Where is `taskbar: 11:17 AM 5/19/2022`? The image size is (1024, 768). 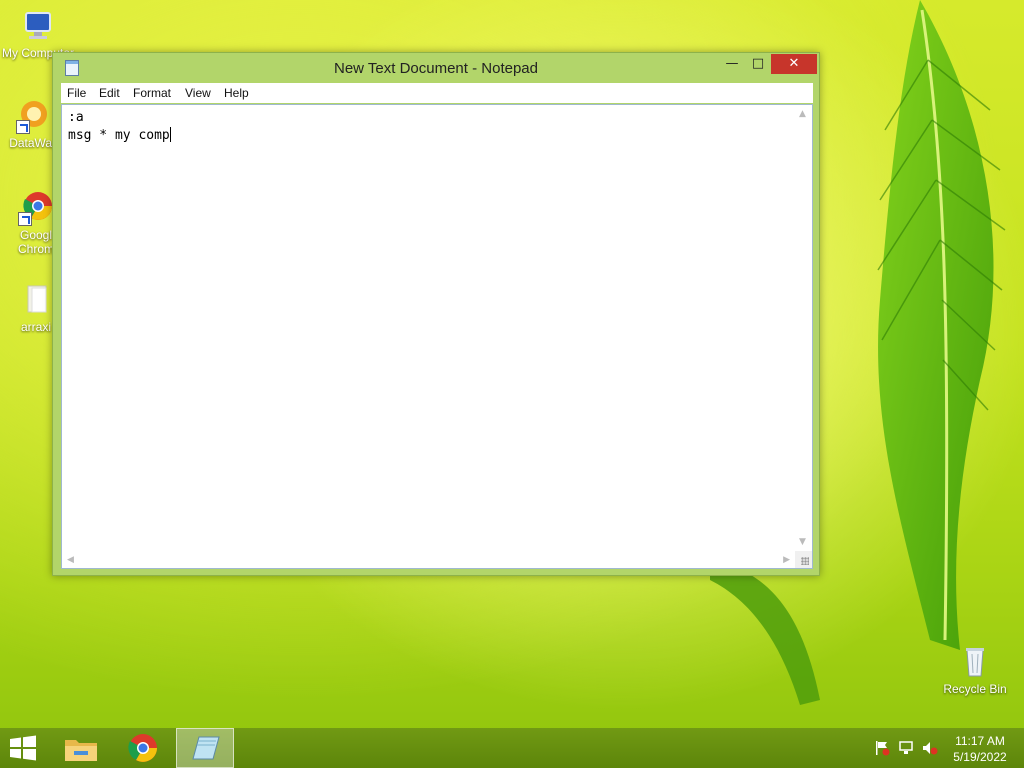
taskbar: 11:17 AM 5/19/2022 is located at coordinates (512, 748).